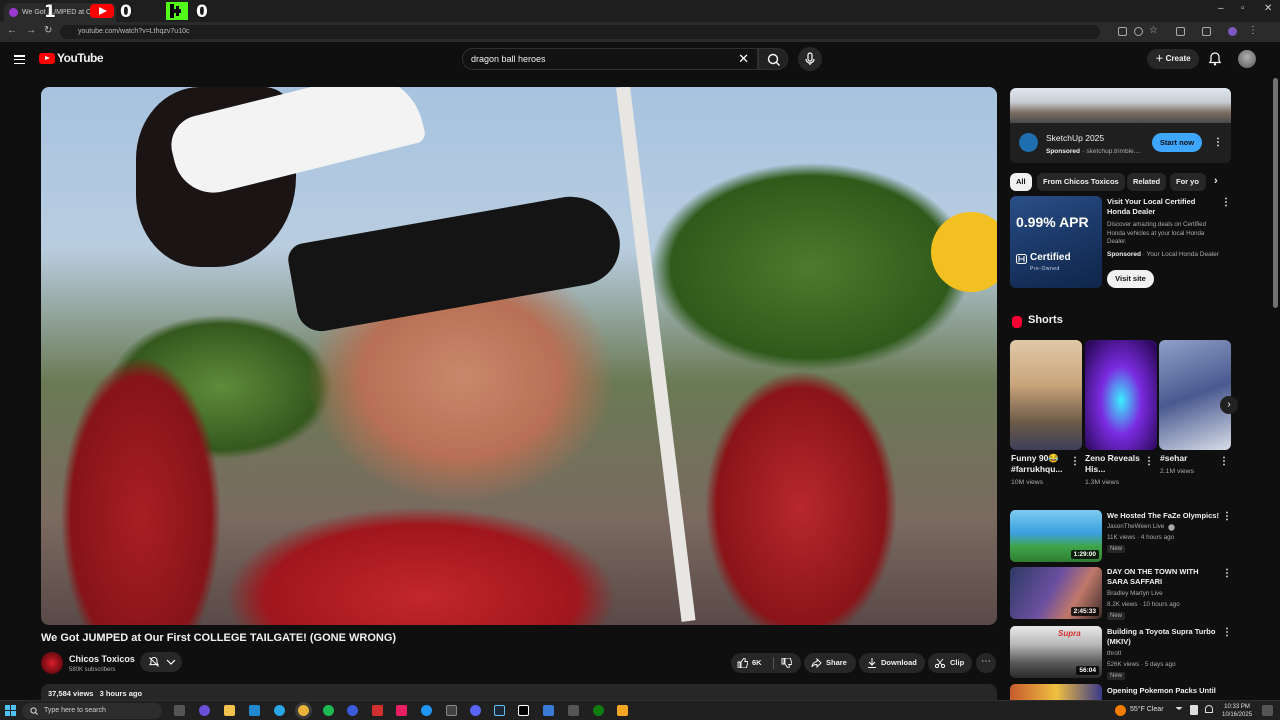 Image resolution: width=1280 pixels, height=720 pixels. I want to click on taskbar-clock: 10:33 PM 10/16/2025, so click(1237, 711).